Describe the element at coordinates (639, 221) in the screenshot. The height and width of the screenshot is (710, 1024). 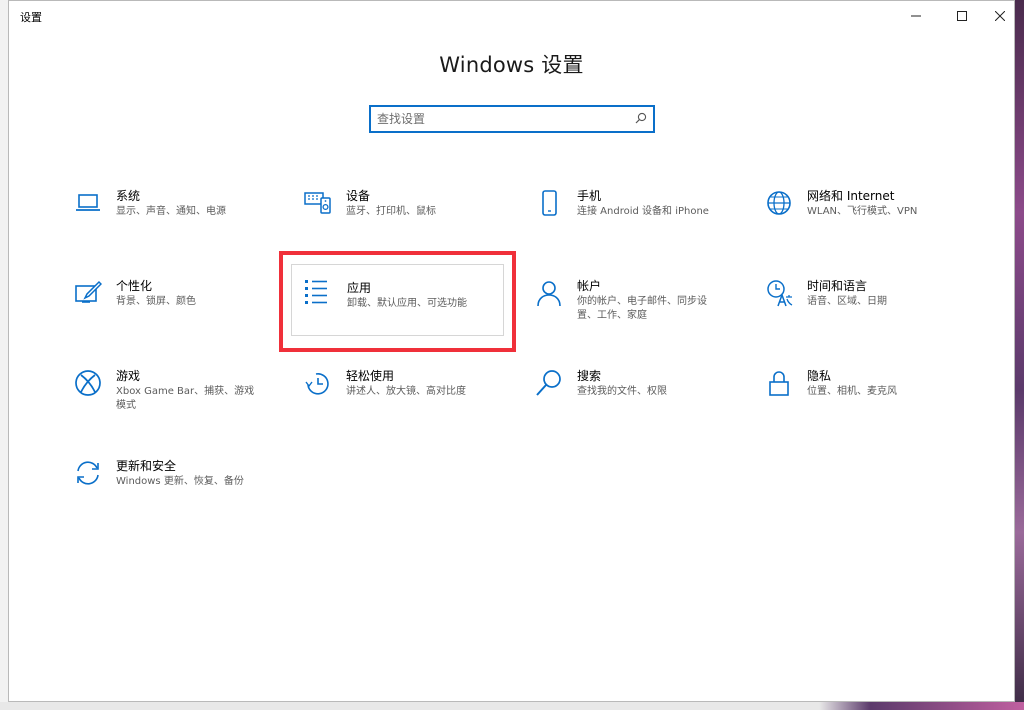
I see `tile-phone: 手机 连接 Android 设备和 iPhone` at that location.